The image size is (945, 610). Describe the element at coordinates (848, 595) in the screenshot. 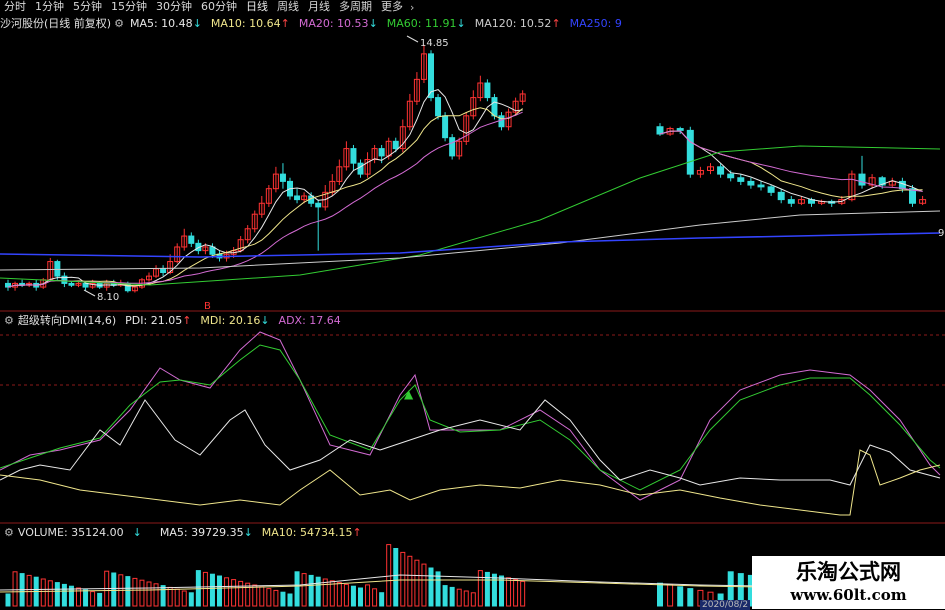

I see `watermark-url: www.60lt.com` at that location.